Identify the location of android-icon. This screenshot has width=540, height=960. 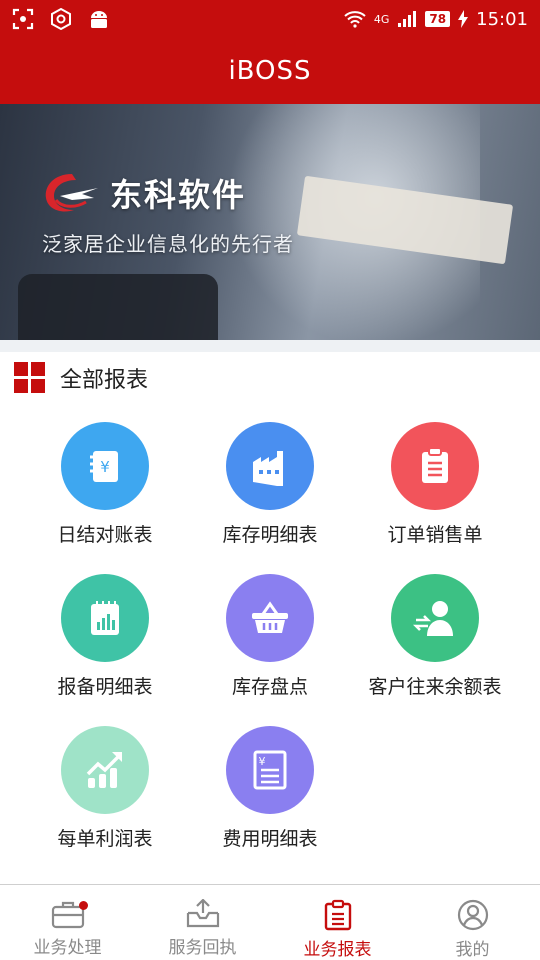
(99, 19).